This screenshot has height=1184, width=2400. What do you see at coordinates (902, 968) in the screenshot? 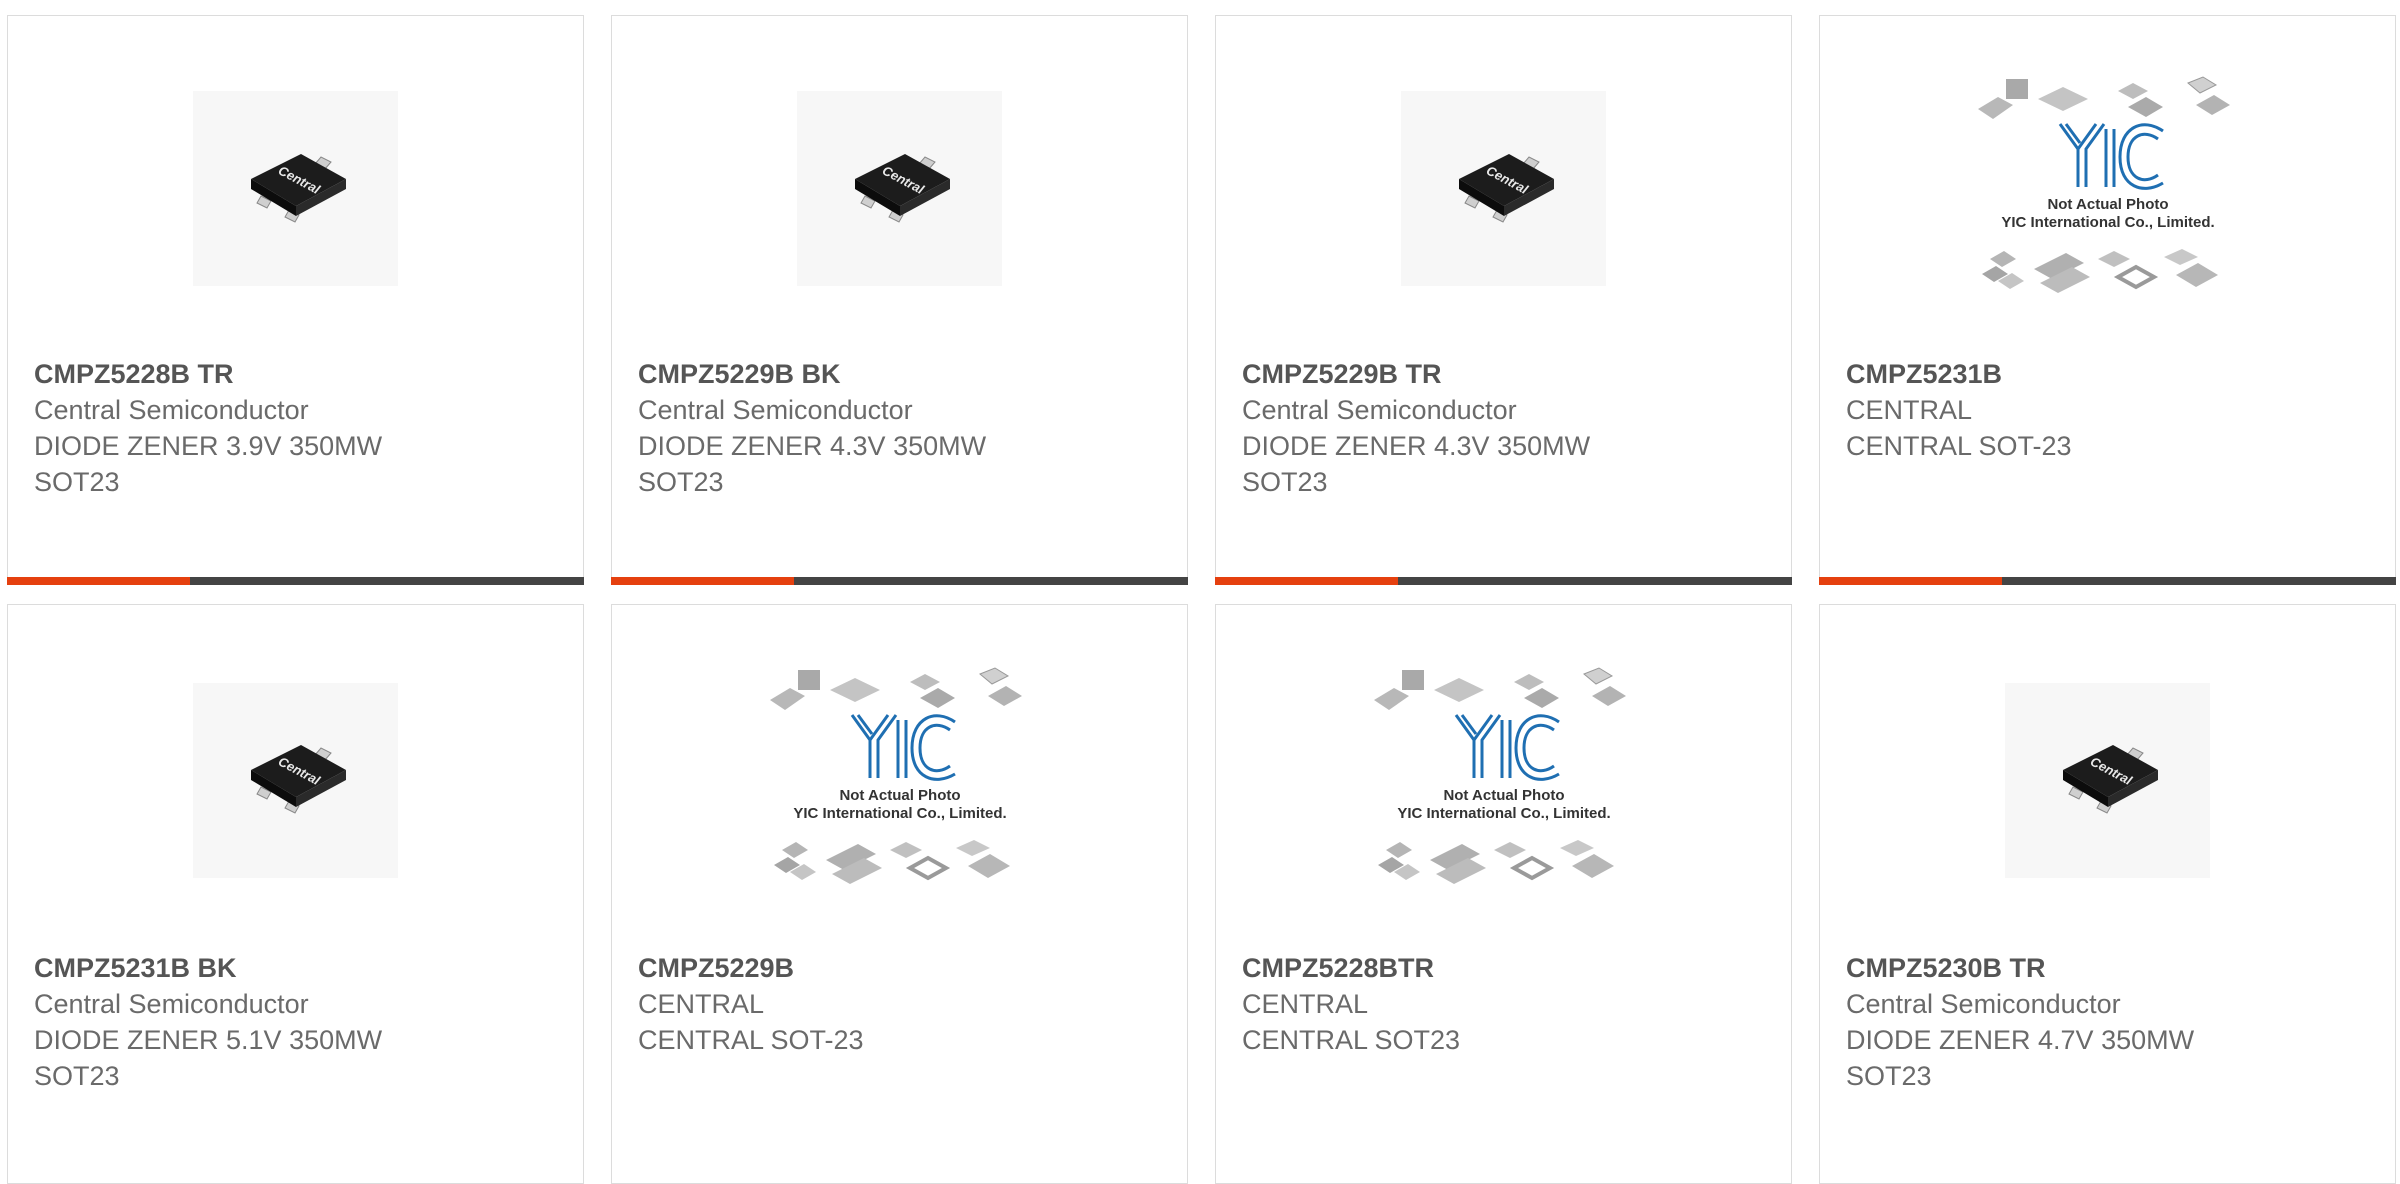
I see `product-part-number: CMPZ5229B` at bounding box center [902, 968].